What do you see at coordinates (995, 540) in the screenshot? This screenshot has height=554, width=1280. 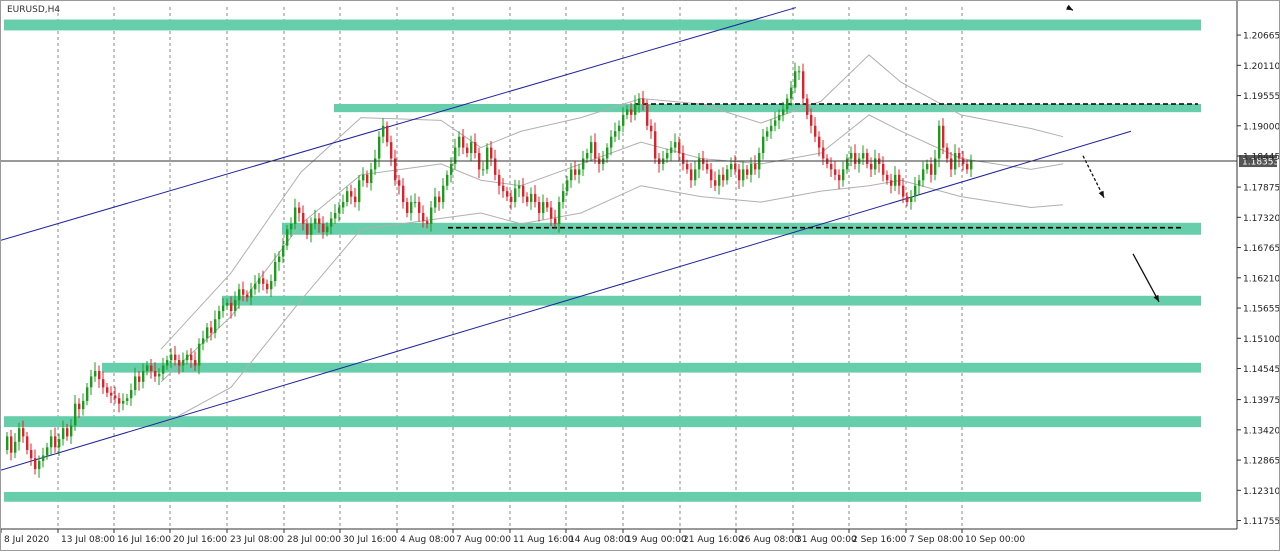 I see `time-tick-label: 10 Sep 00:00` at bounding box center [995, 540].